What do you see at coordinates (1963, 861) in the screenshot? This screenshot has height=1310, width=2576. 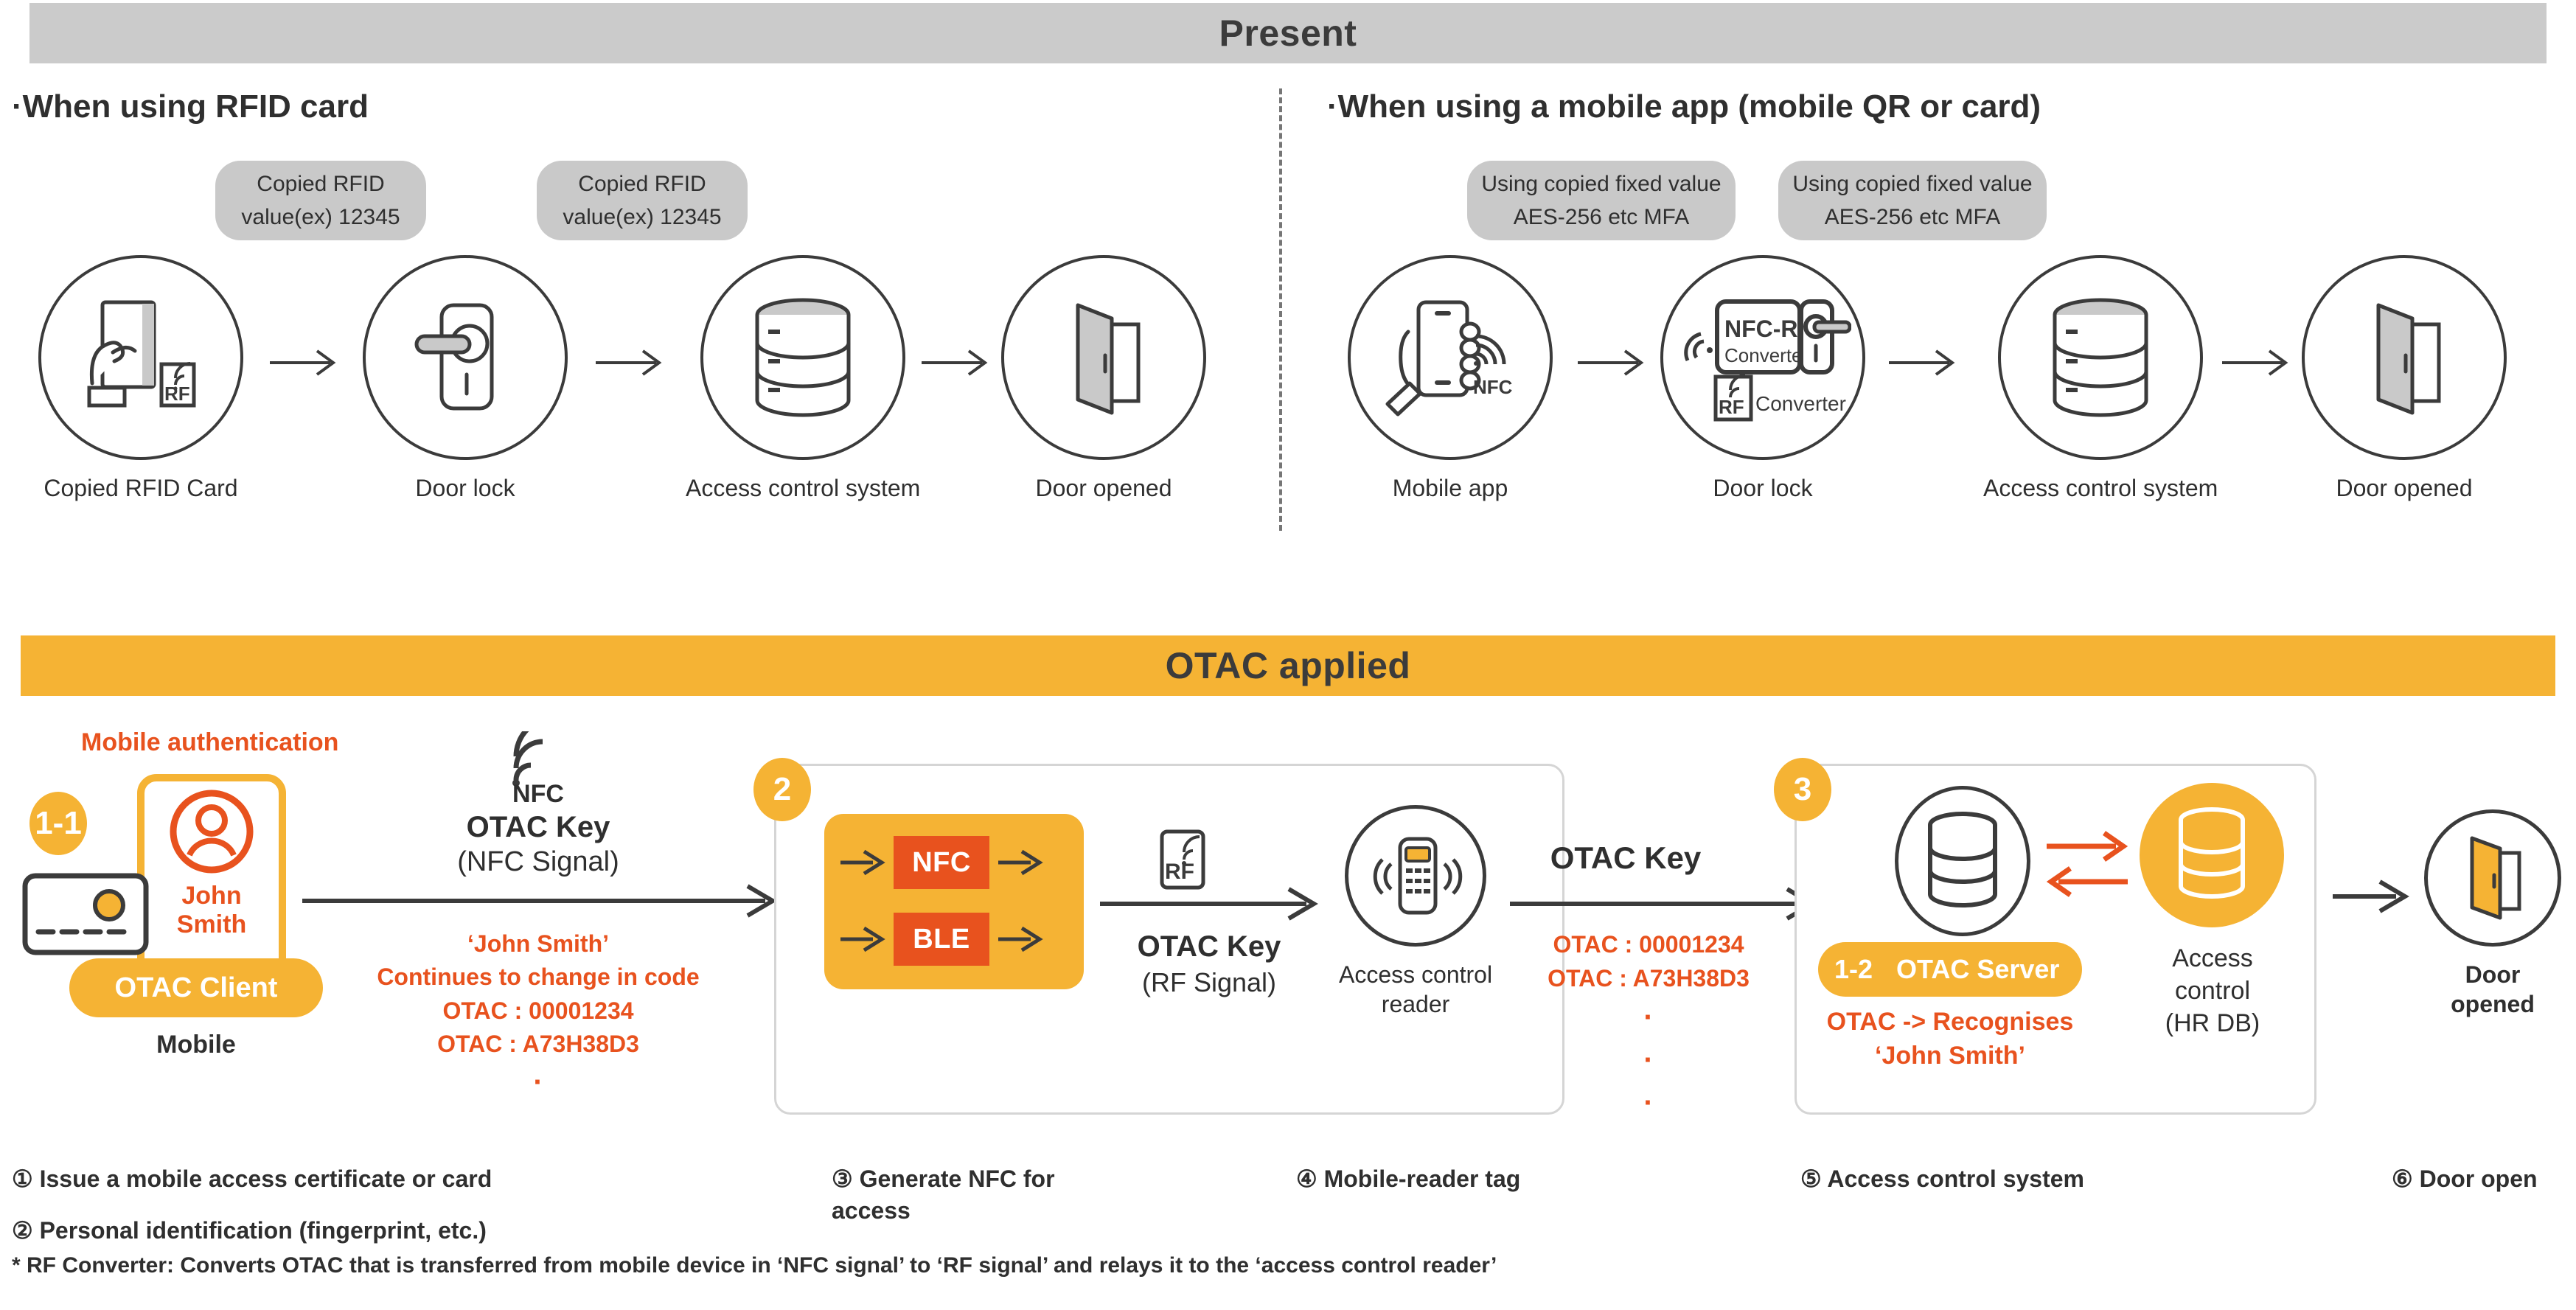 I see `otac-server-database-icon` at bounding box center [1963, 861].